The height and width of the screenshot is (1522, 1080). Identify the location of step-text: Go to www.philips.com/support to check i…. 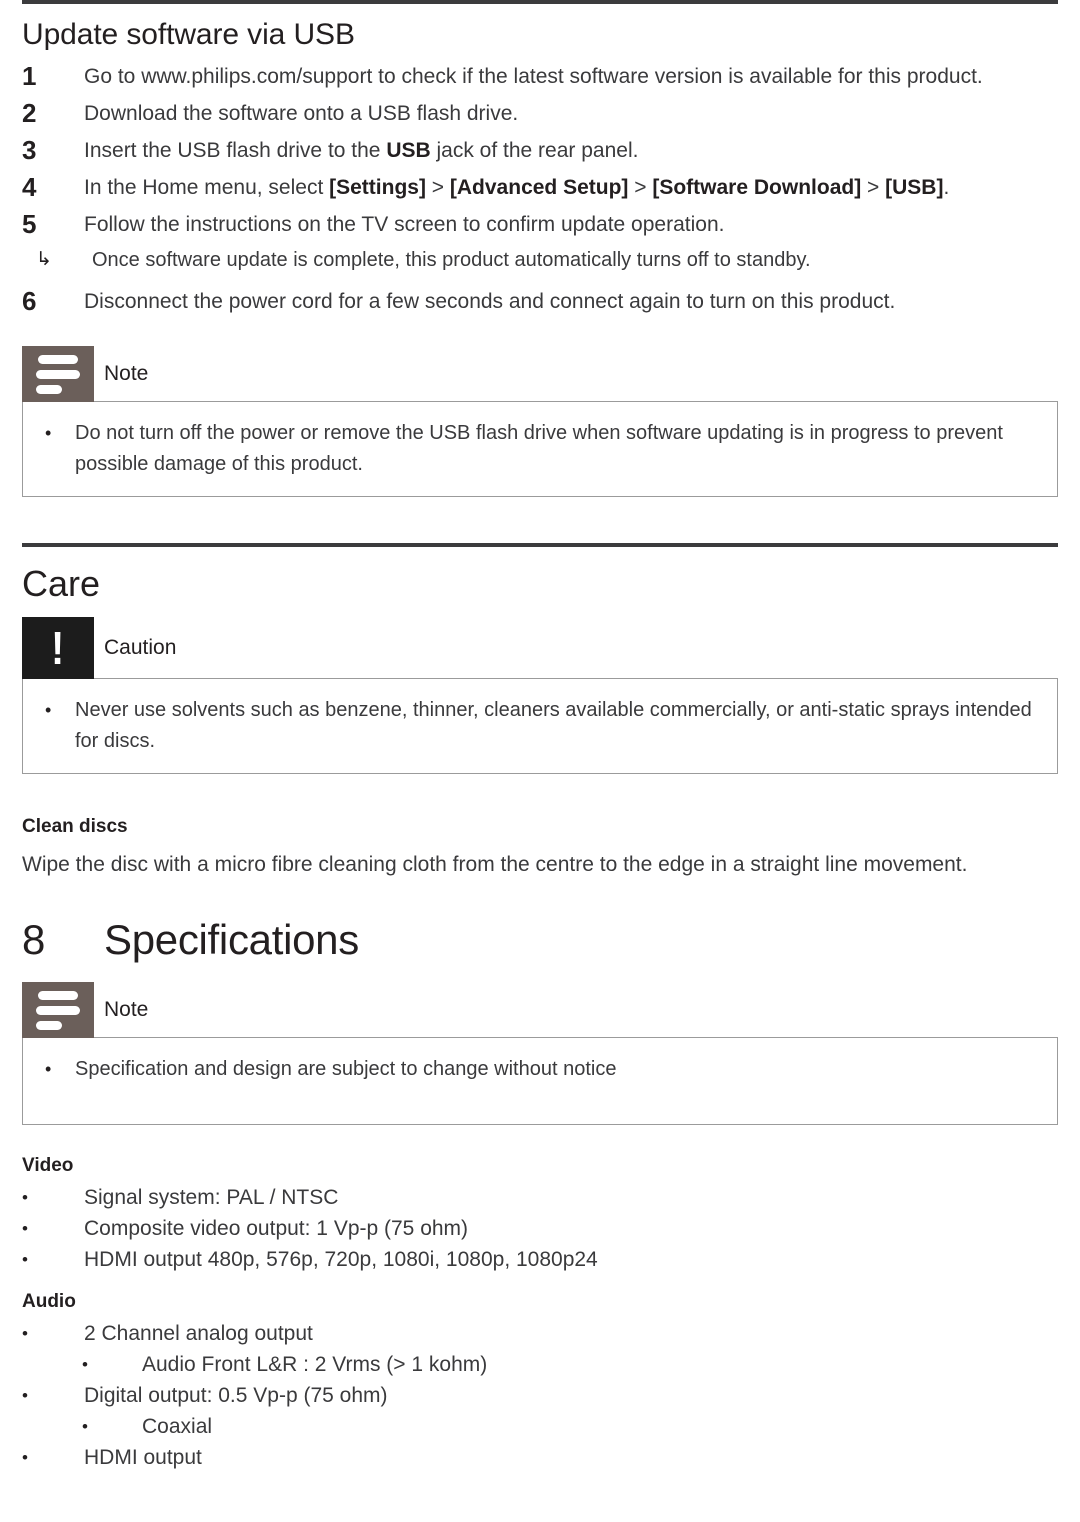
(533, 76).